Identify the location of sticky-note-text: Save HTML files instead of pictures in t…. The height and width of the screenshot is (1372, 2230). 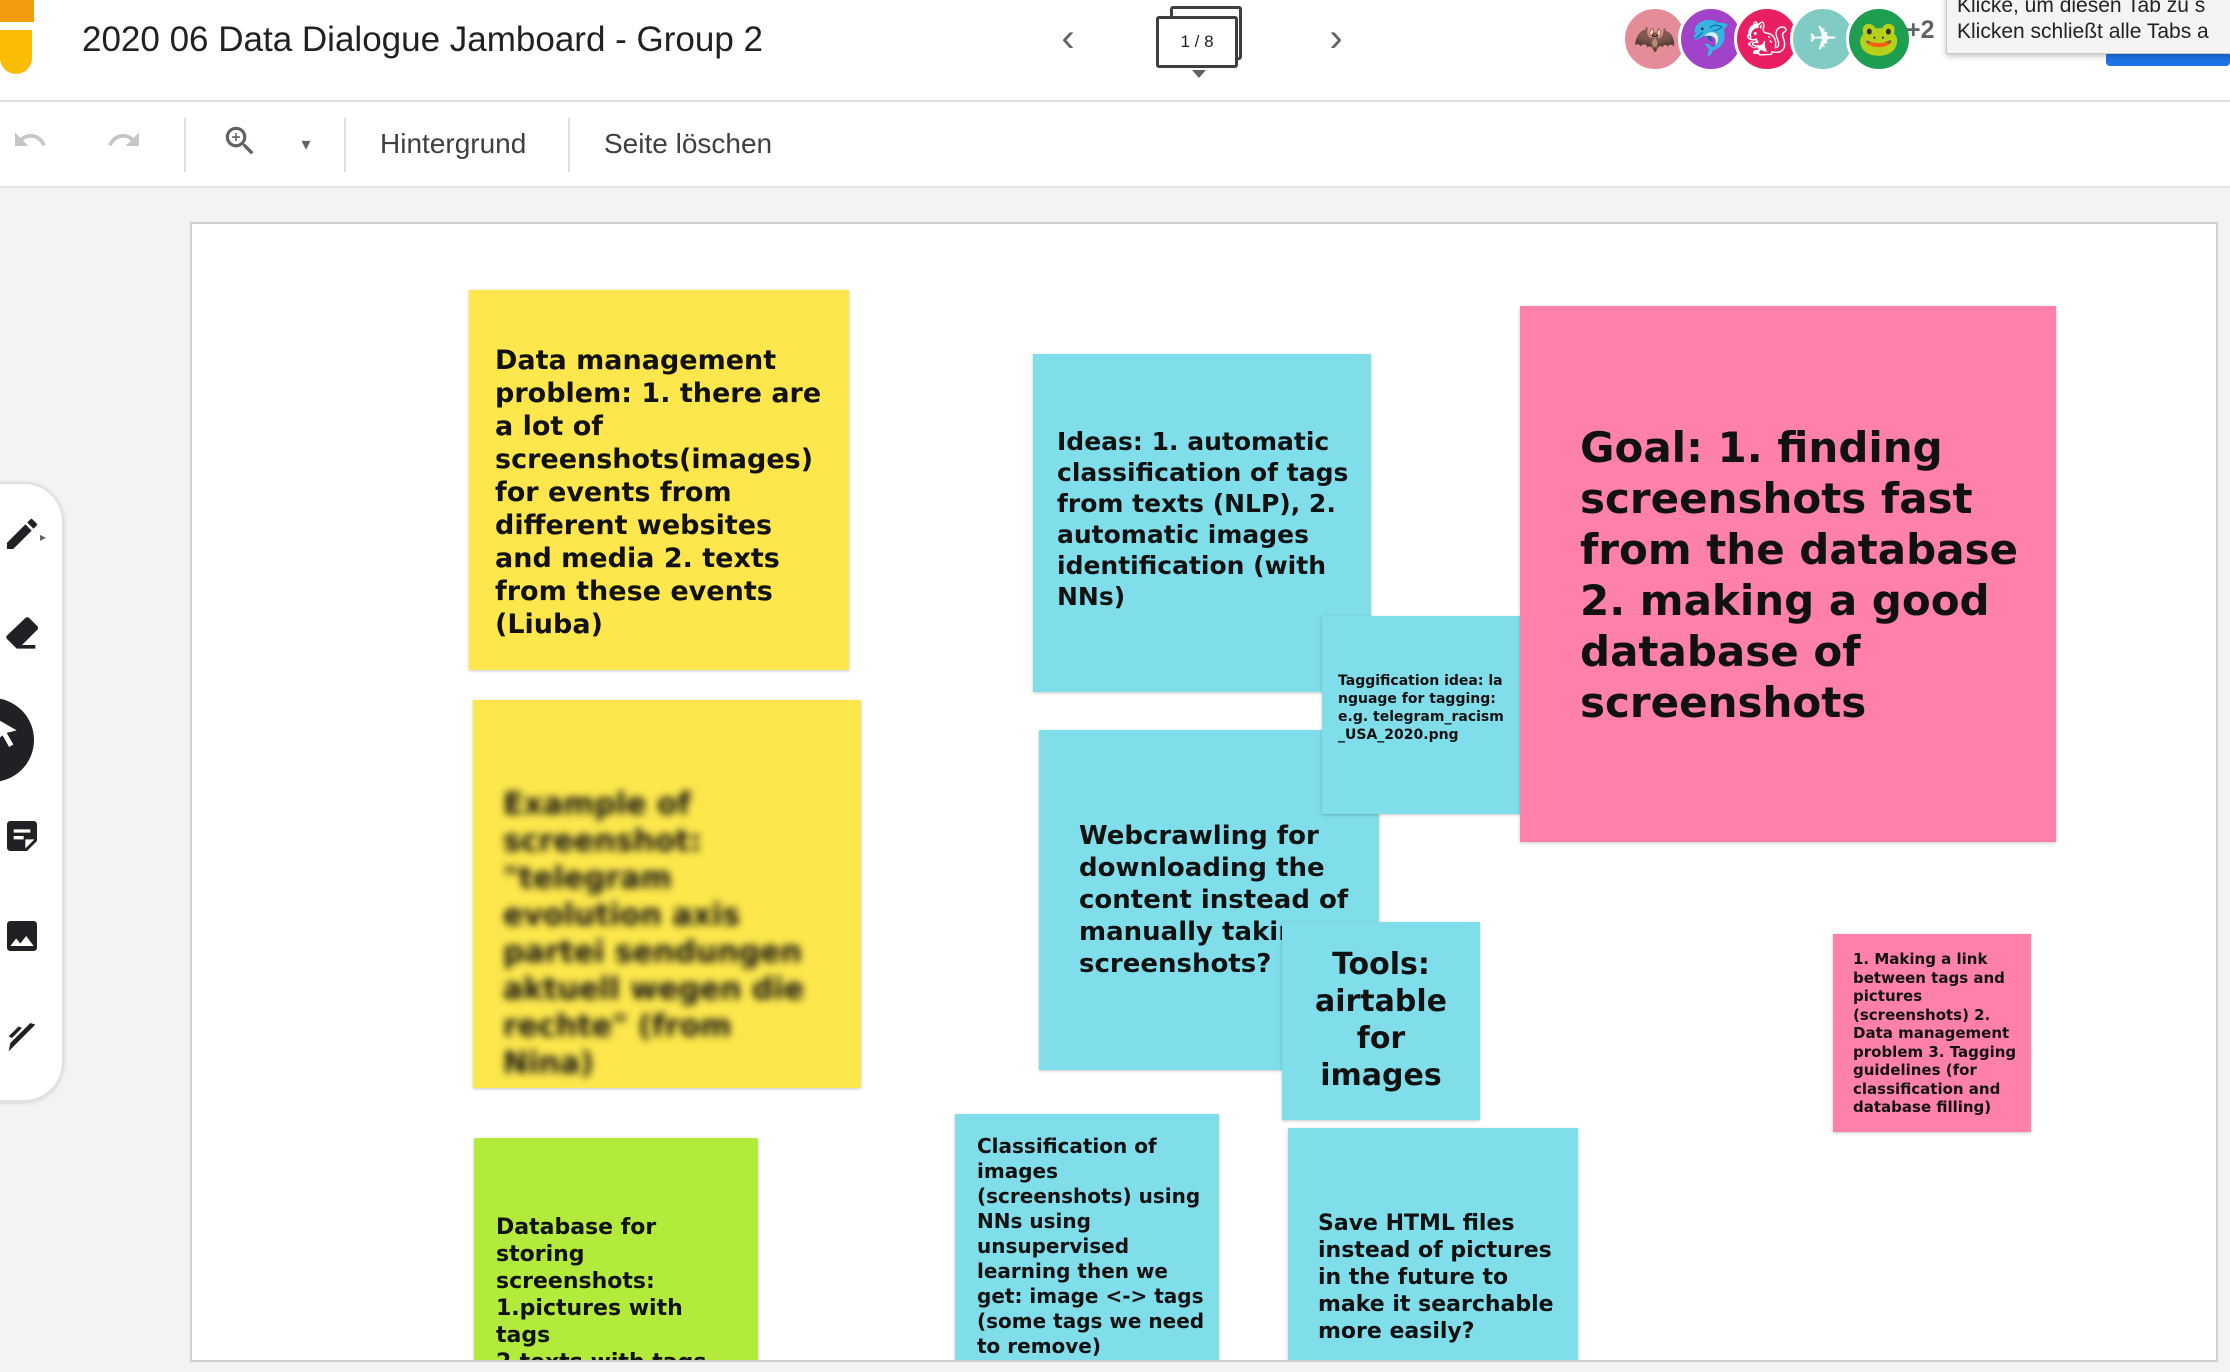
(1436, 1277).